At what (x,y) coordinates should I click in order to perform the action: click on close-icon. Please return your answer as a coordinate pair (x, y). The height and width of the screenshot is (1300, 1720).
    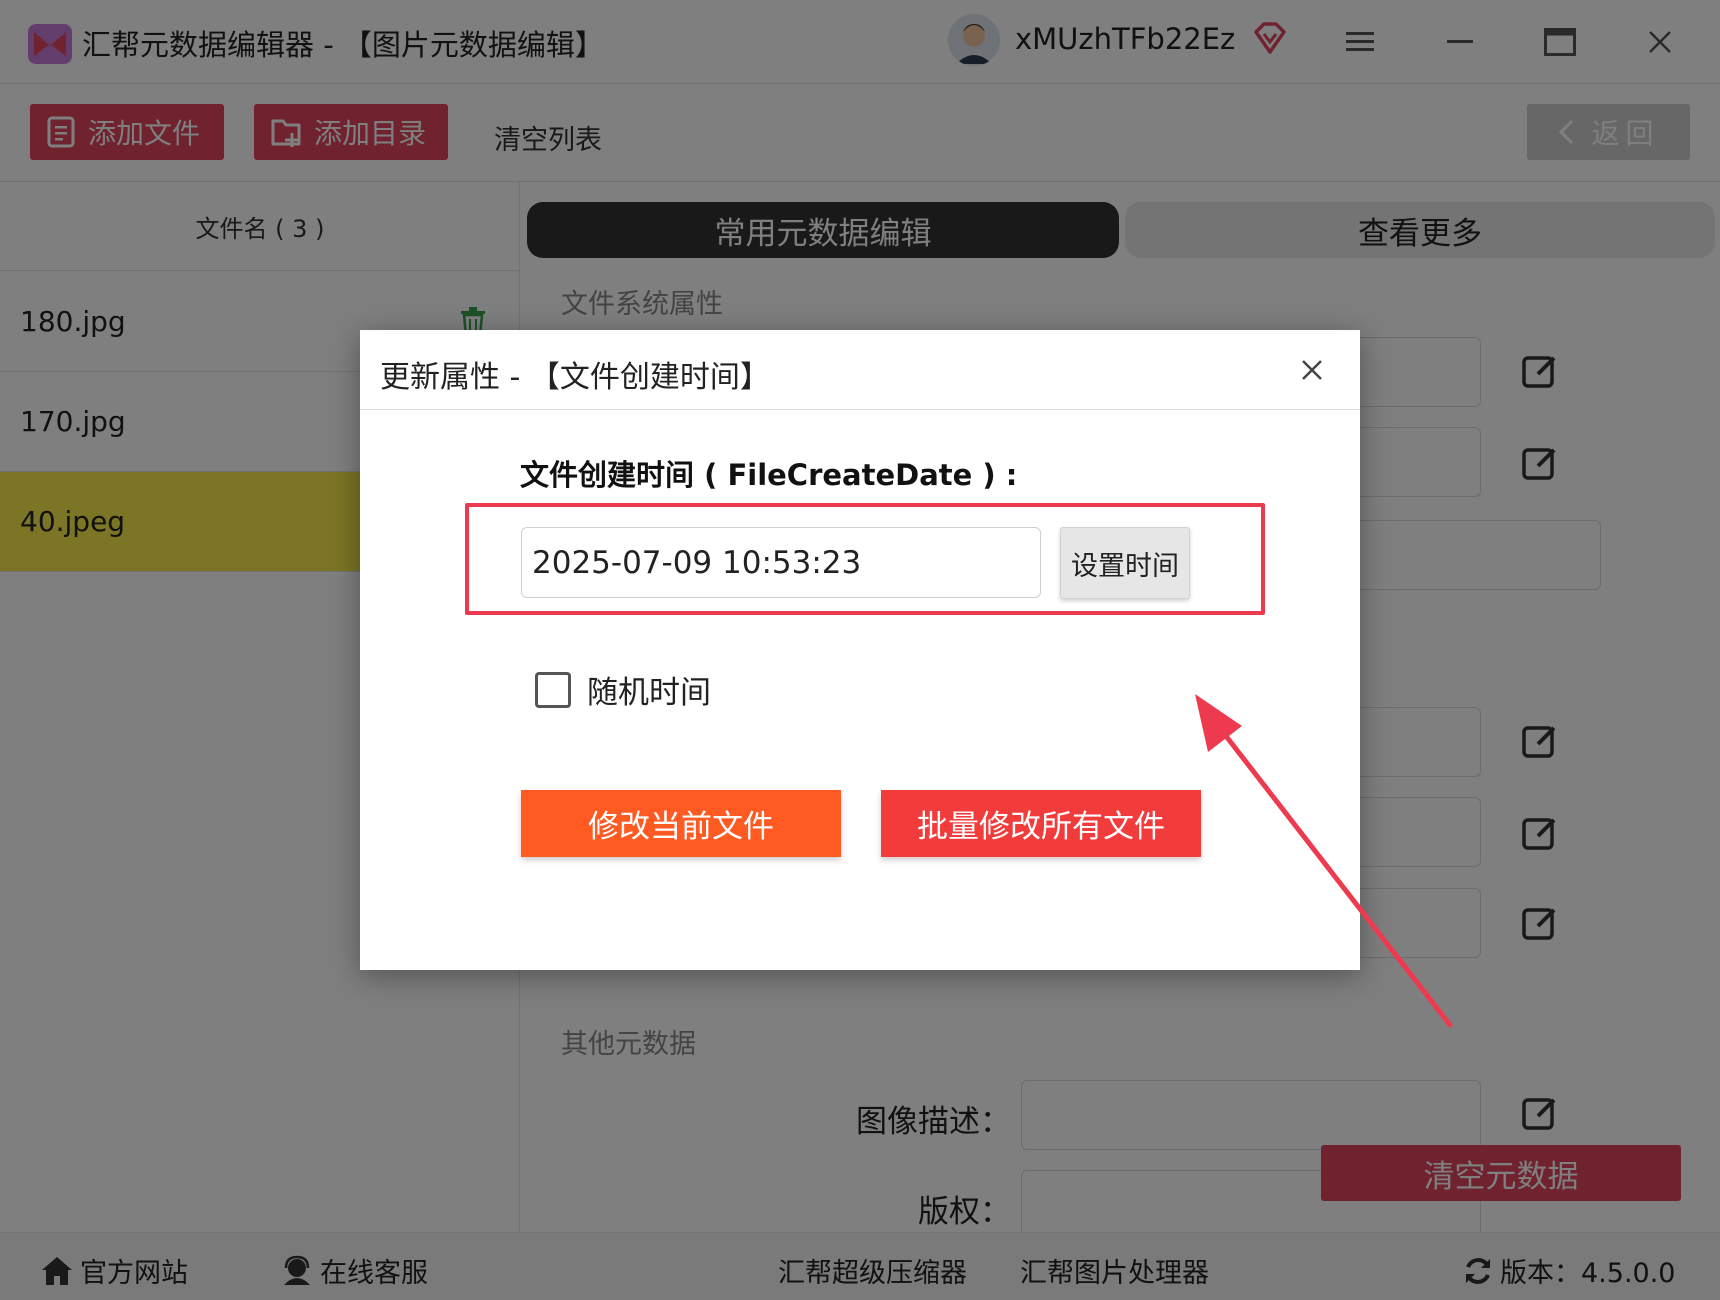
    Looking at the image, I should click on (1312, 370).